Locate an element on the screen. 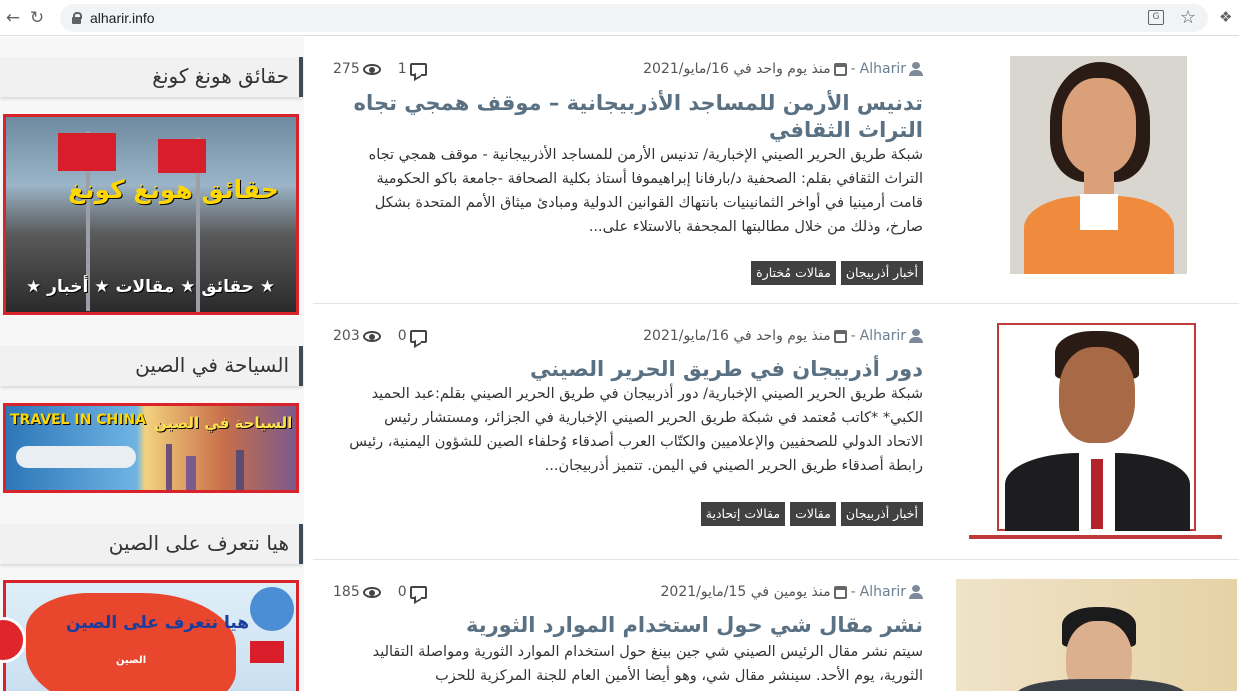  post-stats: 275 1 is located at coordinates (381, 69).